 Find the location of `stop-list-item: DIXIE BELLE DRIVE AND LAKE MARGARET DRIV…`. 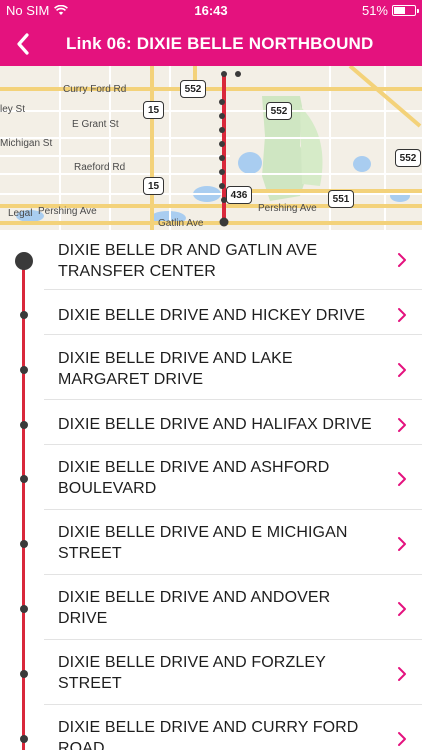

stop-list-item: DIXIE BELLE DRIVE AND LAKE MARGARET DRIV… is located at coordinates (211, 367).